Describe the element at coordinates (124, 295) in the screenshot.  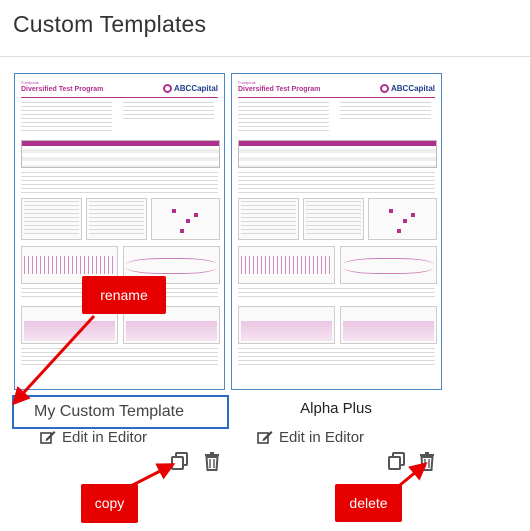
I see `rename-callout: rename` at that location.